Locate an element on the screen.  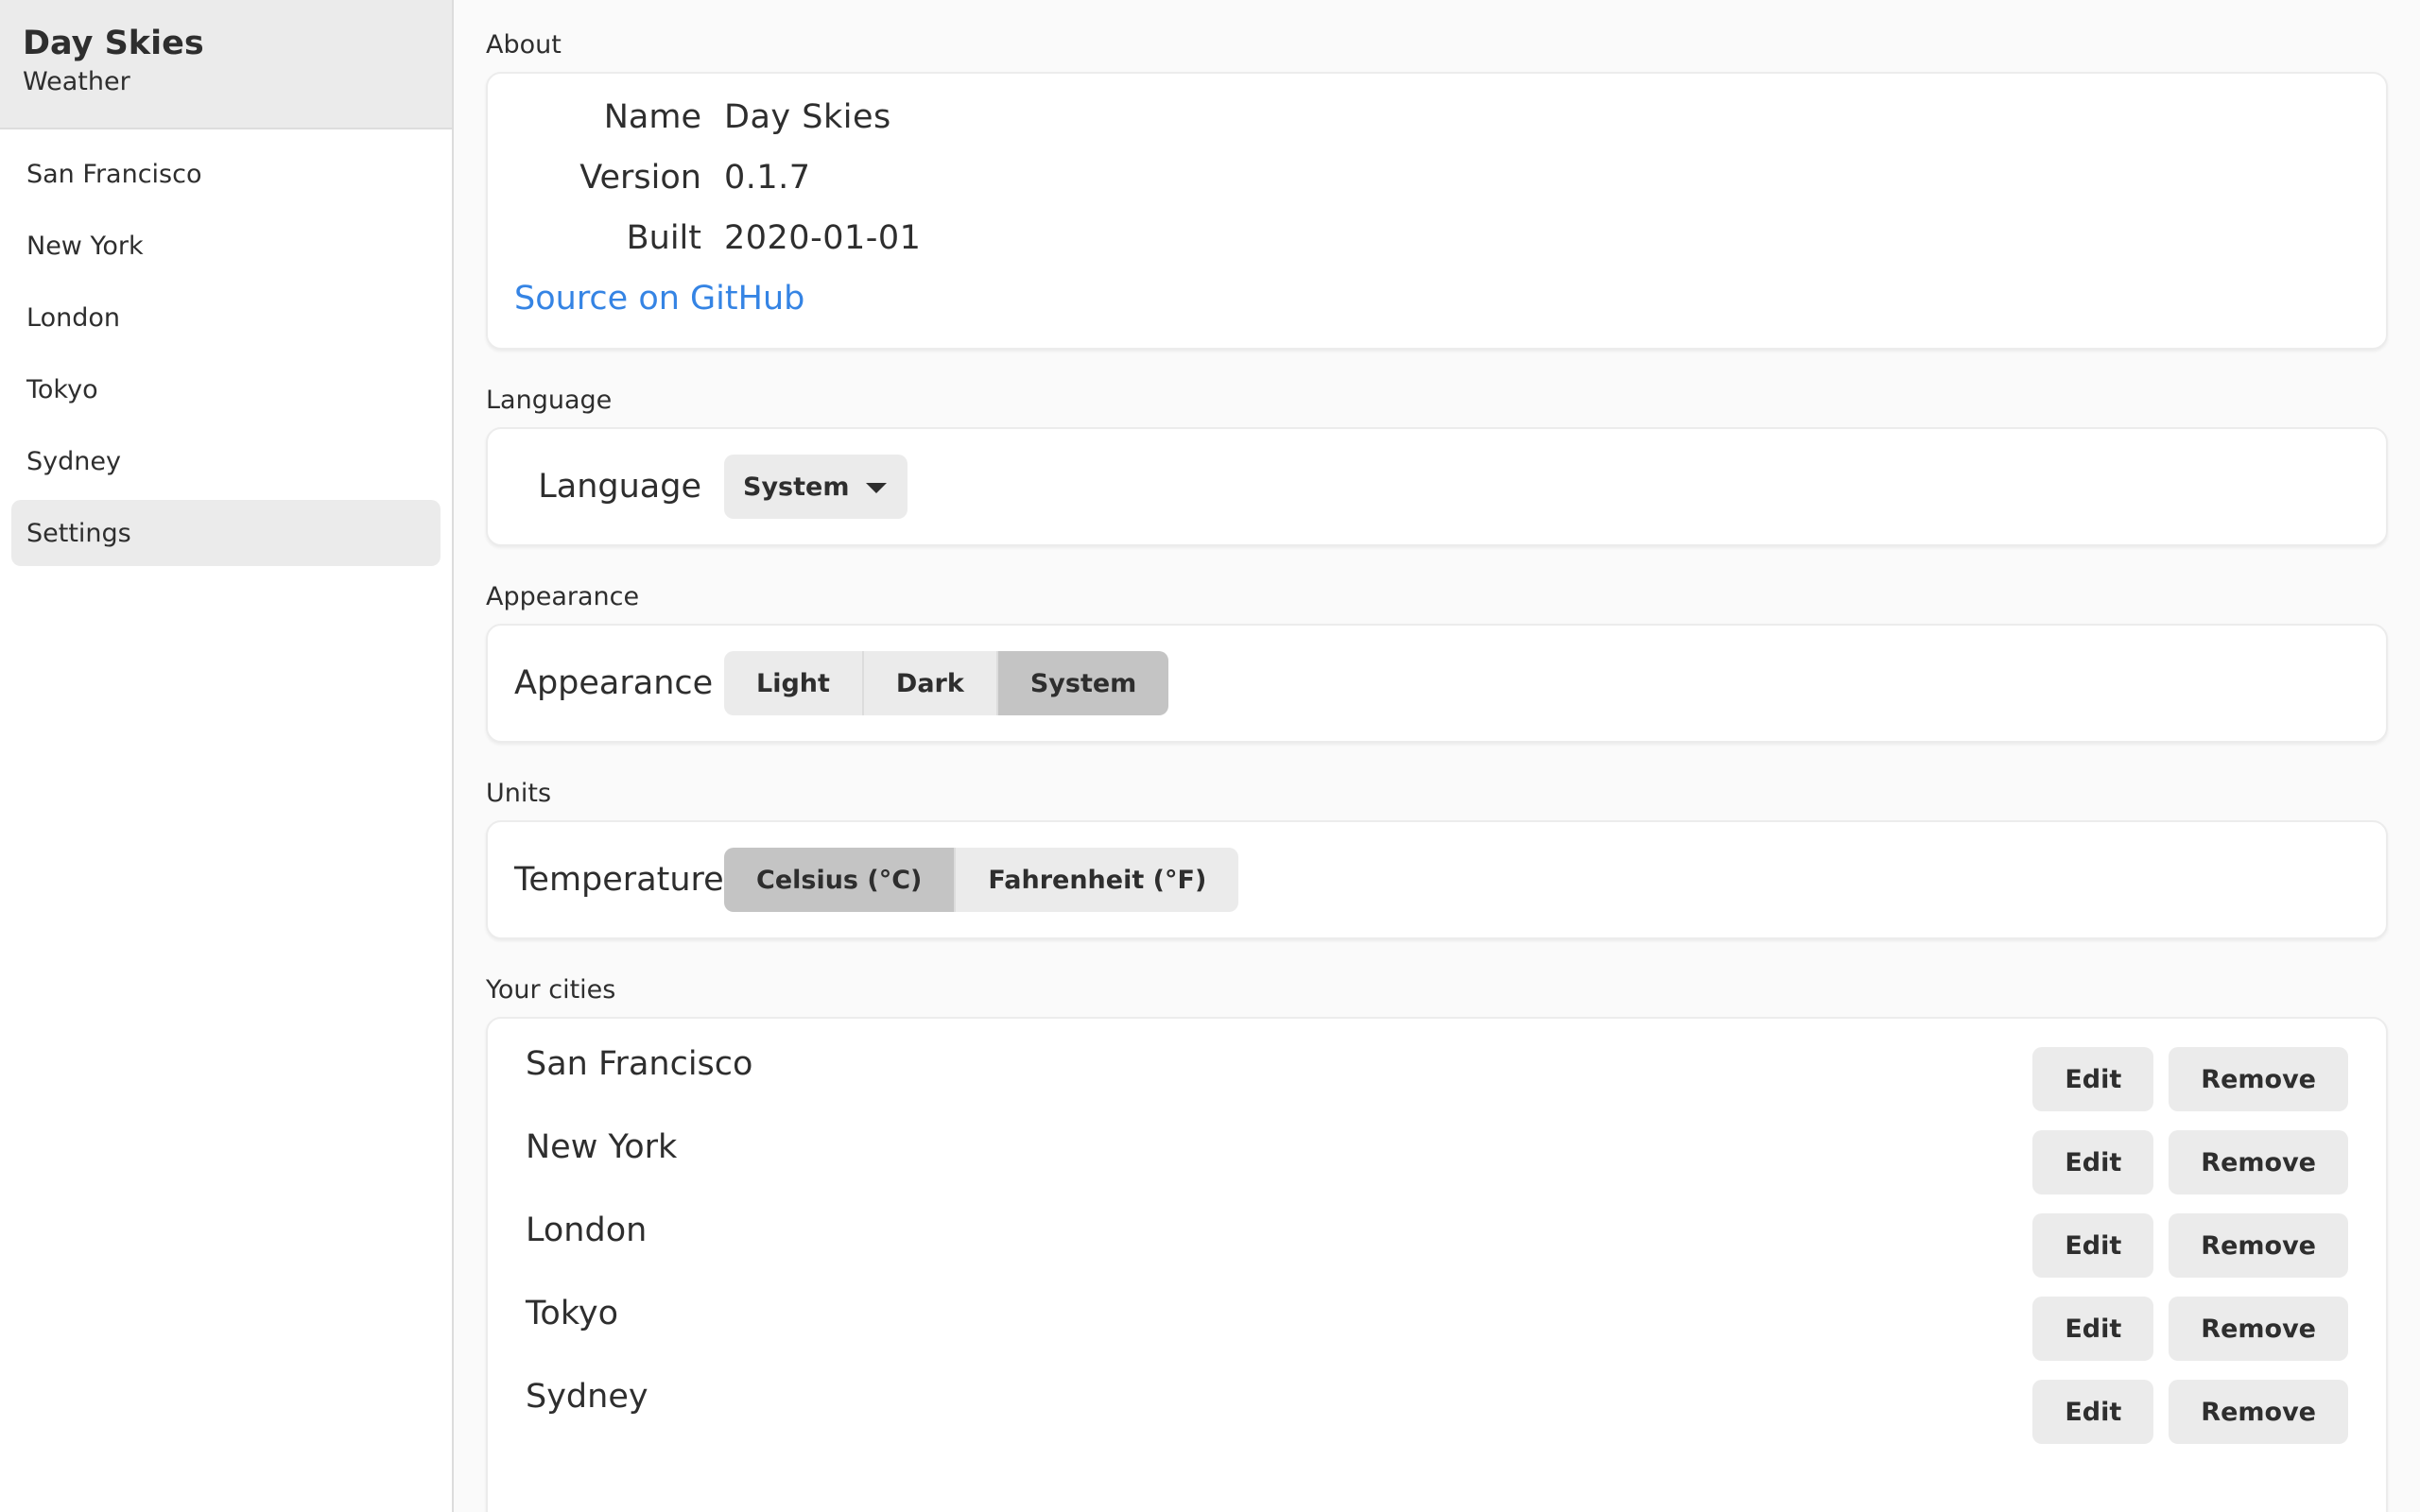
language-label: Language is located at coordinates (619, 487).